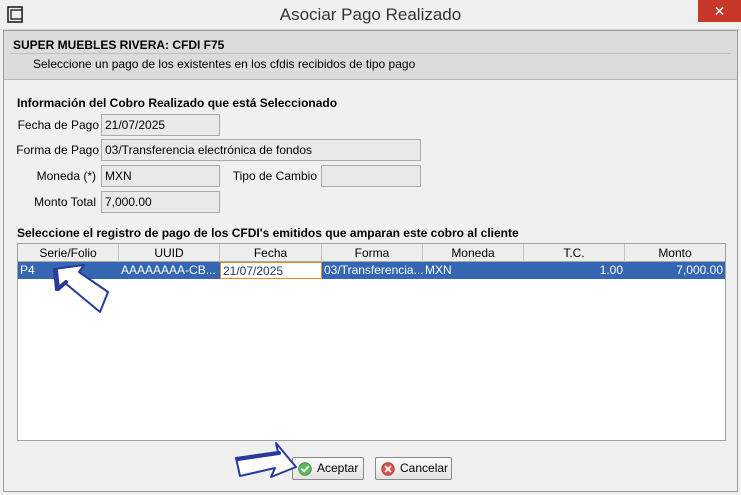  I want to click on annotation-overlay, so click(175, 371).